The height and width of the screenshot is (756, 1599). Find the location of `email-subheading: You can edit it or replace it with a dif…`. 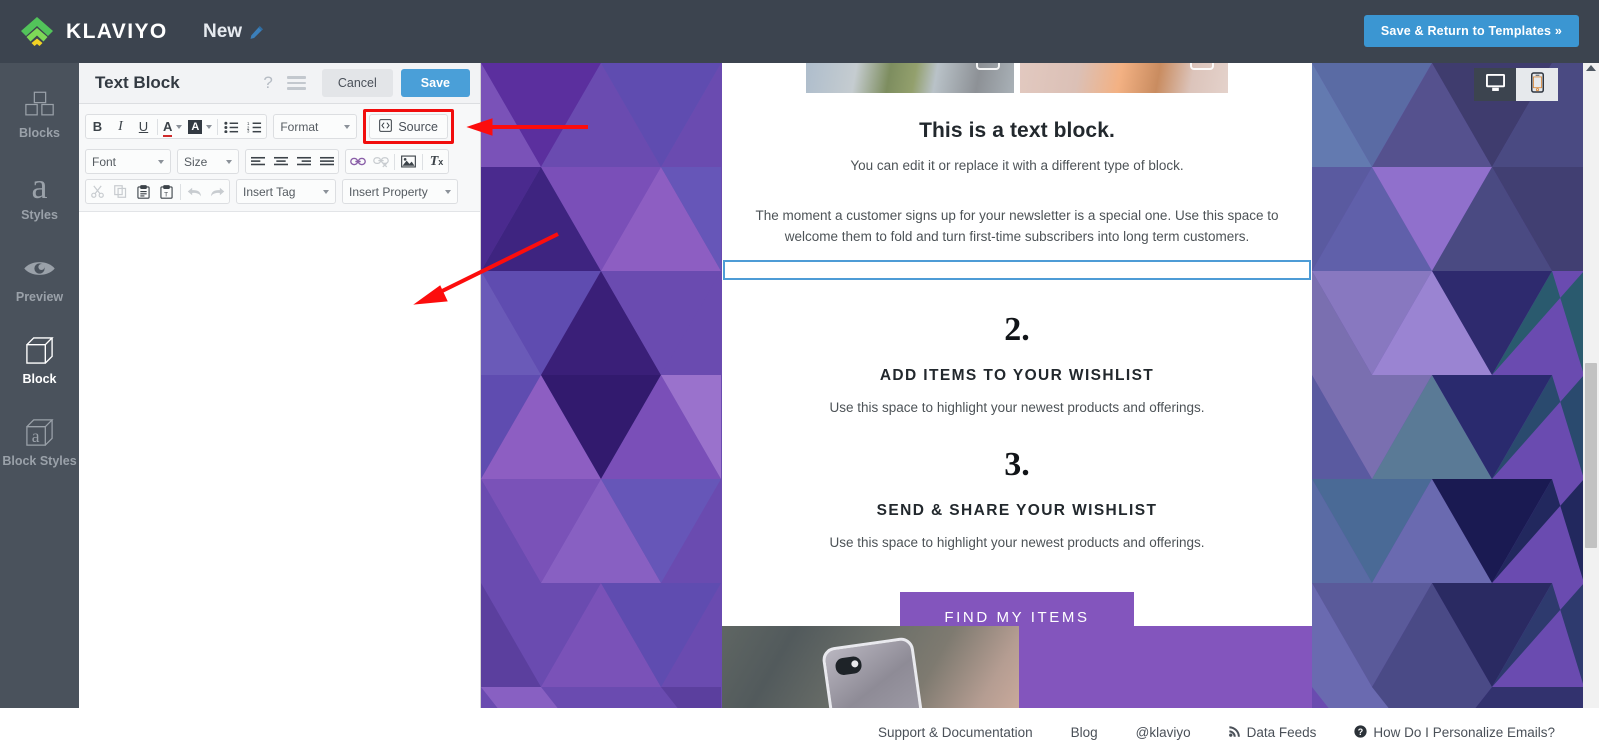

email-subheading: You can edit it or replace it with a dif… is located at coordinates (1017, 165).